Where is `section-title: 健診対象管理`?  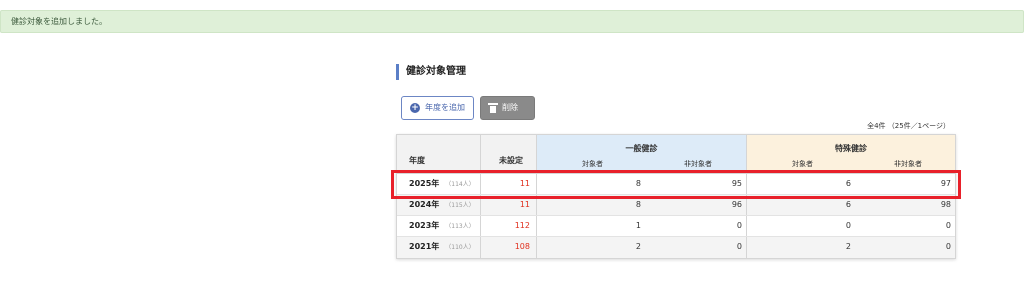
section-title: 健診対象管理 is located at coordinates (431, 72).